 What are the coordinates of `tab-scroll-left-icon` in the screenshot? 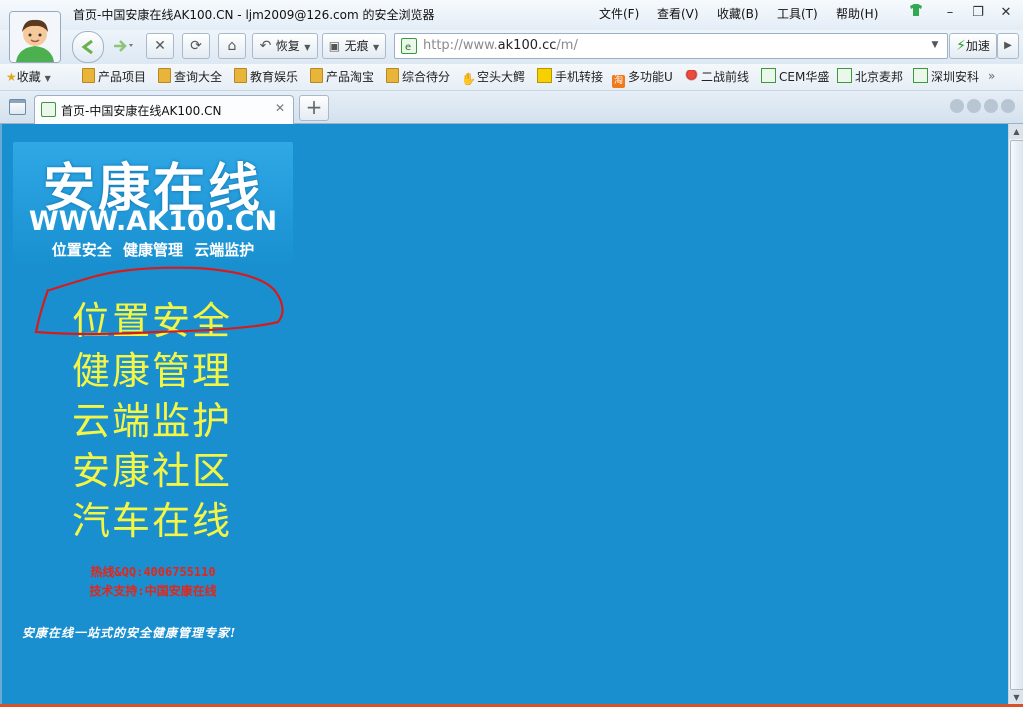 It's located at (957, 106).